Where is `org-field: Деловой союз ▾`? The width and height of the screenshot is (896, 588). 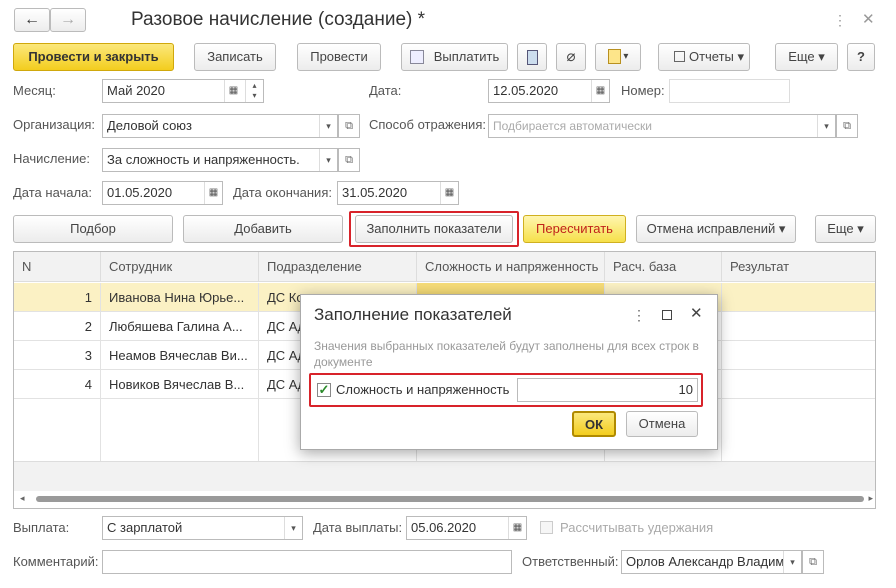 org-field: Деловой союз ▾ is located at coordinates (220, 126).